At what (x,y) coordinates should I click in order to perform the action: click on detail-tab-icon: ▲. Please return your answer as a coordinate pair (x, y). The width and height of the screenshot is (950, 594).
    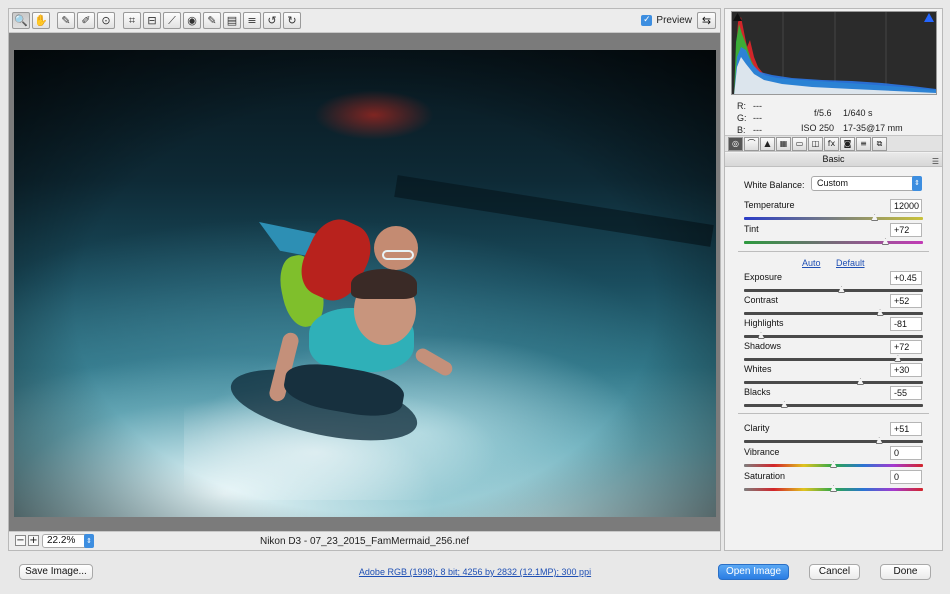
    Looking at the image, I should click on (767, 144).